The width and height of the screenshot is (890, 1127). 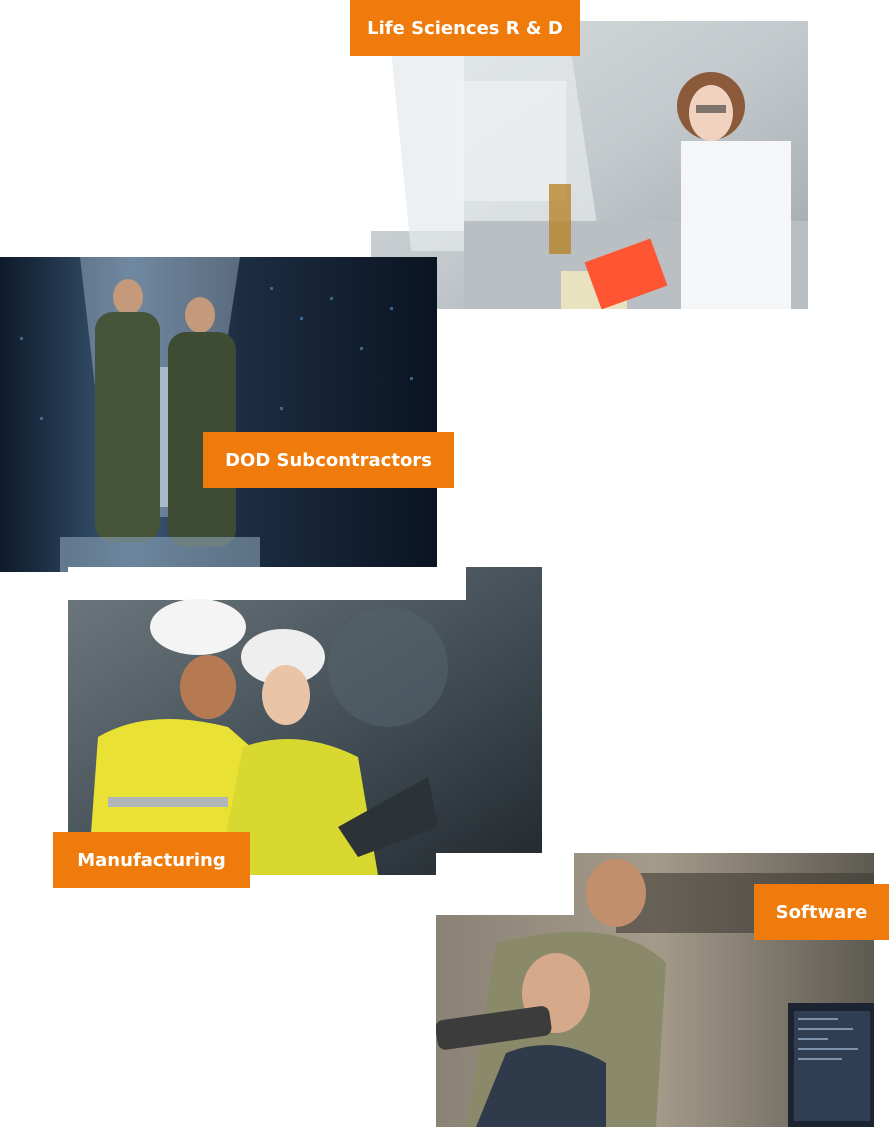 I want to click on software-label: Software, so click(x=821, y=912).